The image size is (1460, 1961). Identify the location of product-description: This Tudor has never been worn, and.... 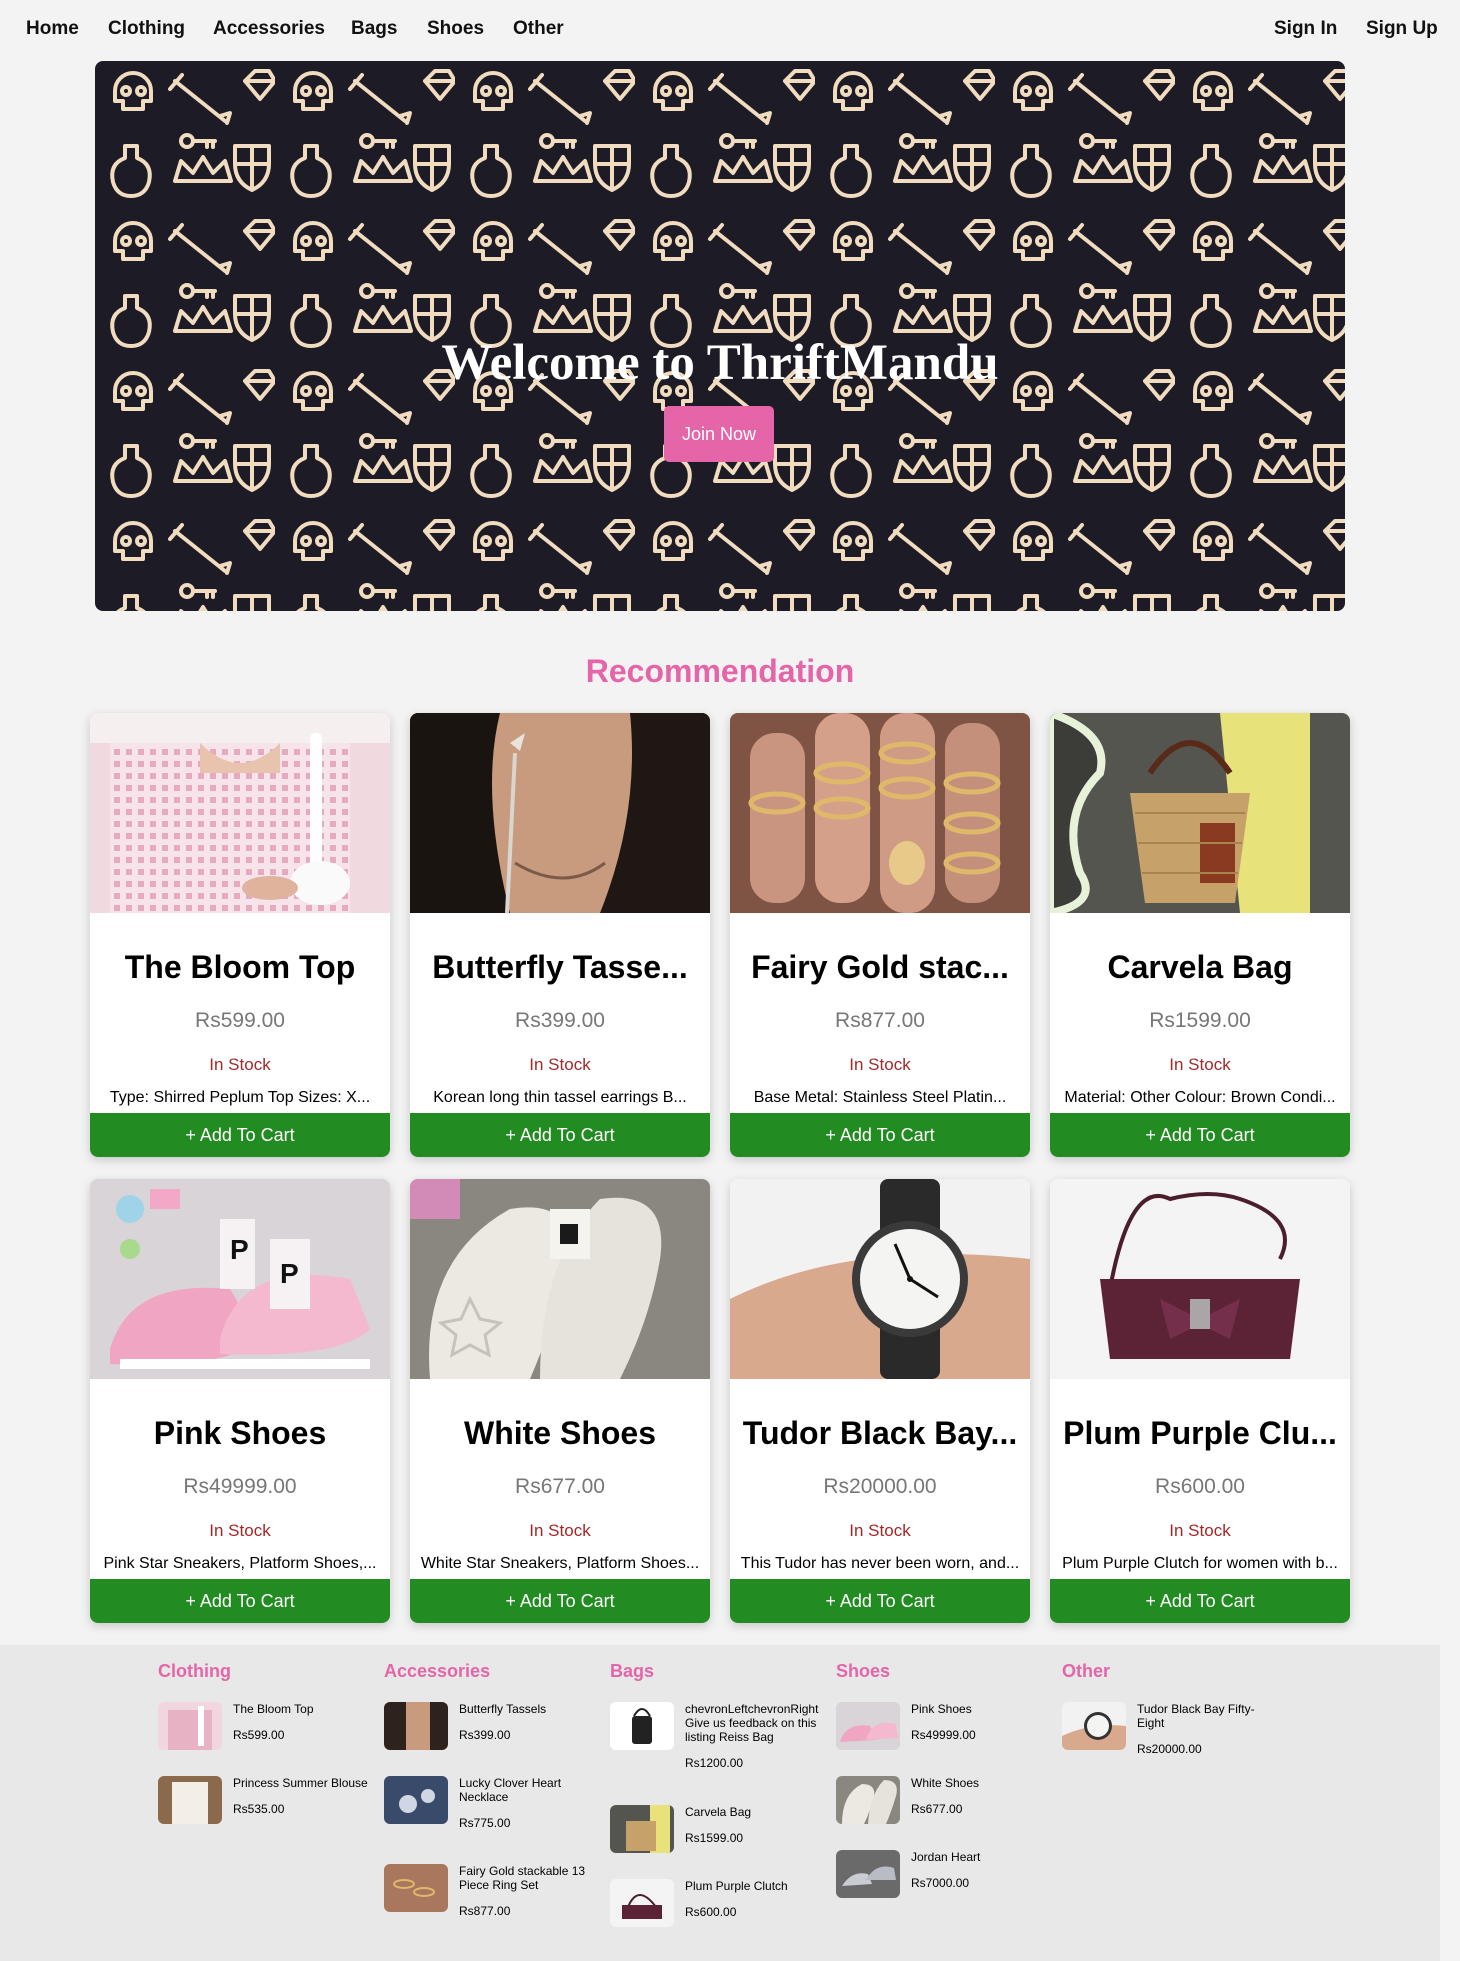
(880, 1563).